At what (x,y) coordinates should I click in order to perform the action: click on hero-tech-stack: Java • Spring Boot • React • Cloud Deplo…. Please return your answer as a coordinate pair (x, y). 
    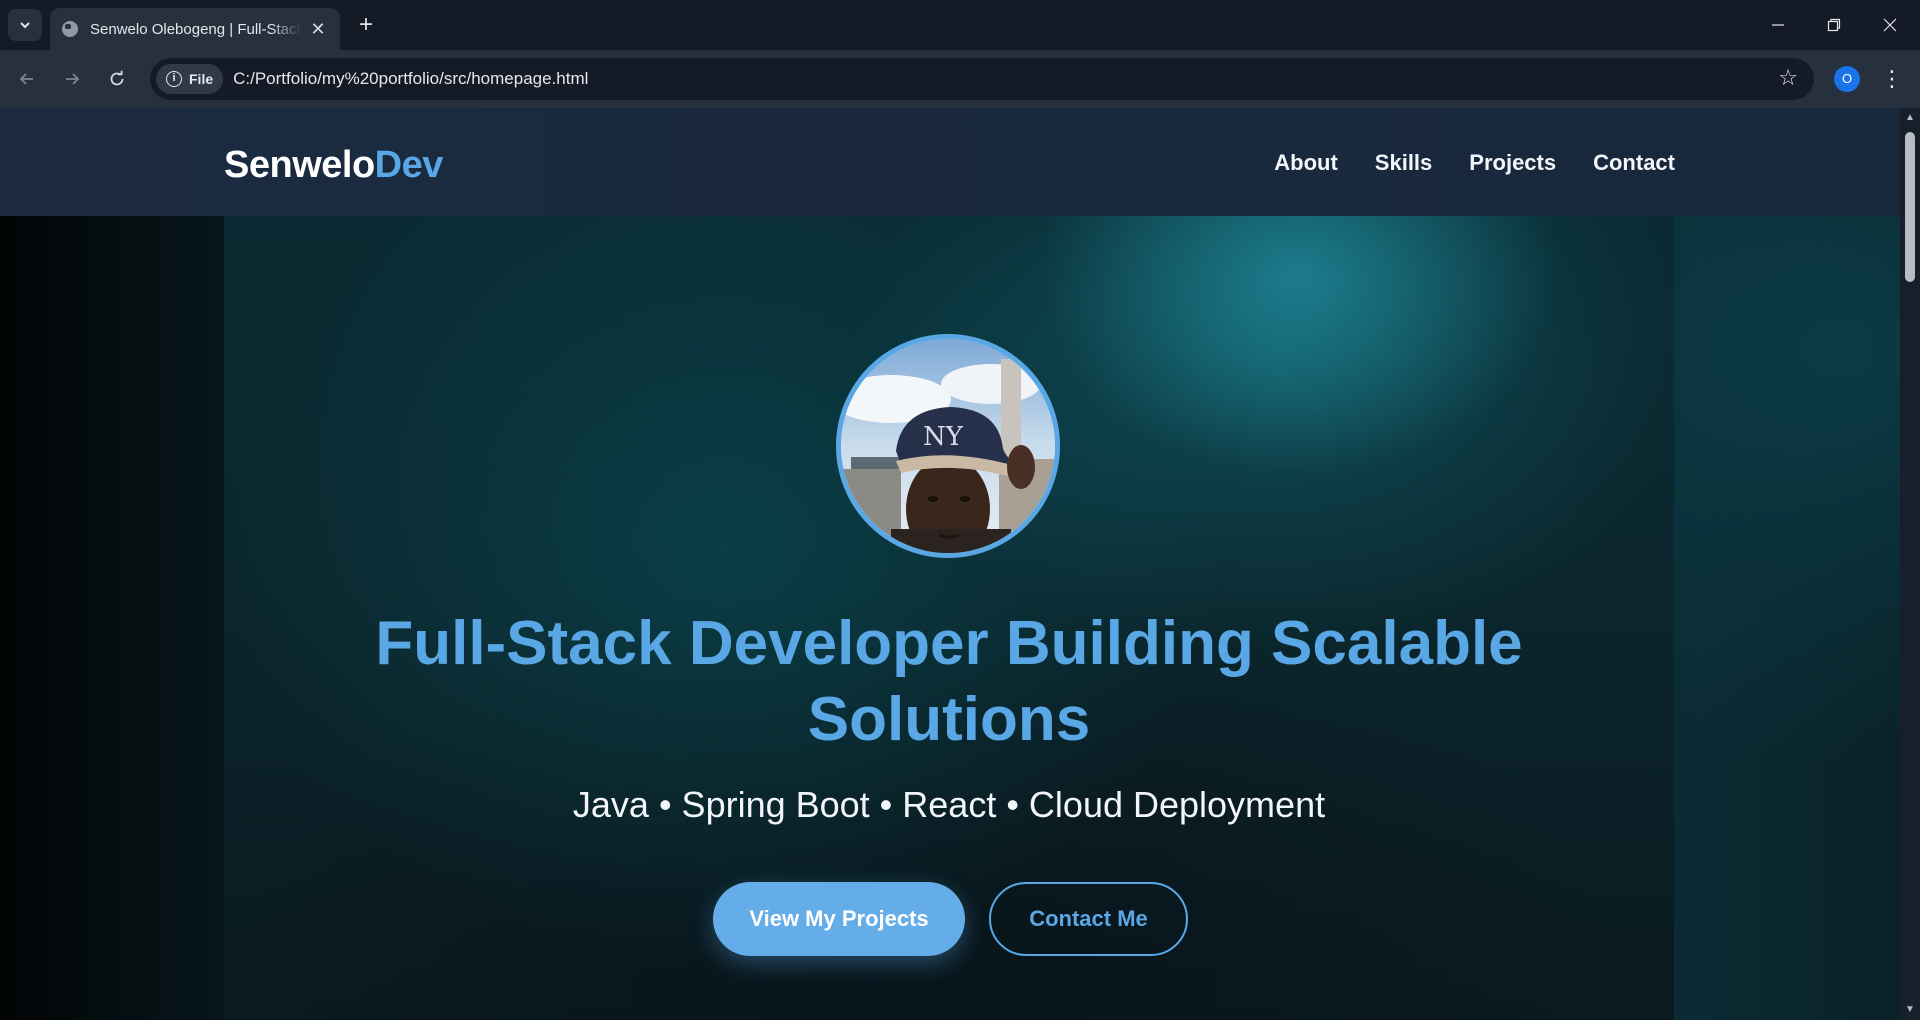
    Looking at the image, I should click on (949, 804).